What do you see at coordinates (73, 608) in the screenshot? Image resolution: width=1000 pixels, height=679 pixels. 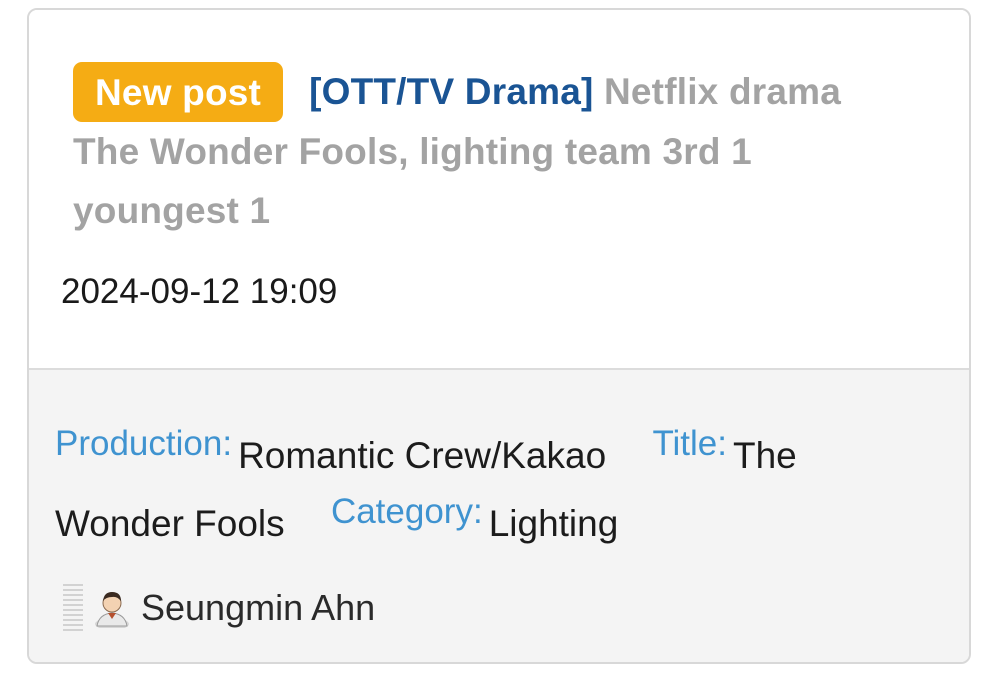 I see `drag-handle-icon` at bounding box center [73, 608].